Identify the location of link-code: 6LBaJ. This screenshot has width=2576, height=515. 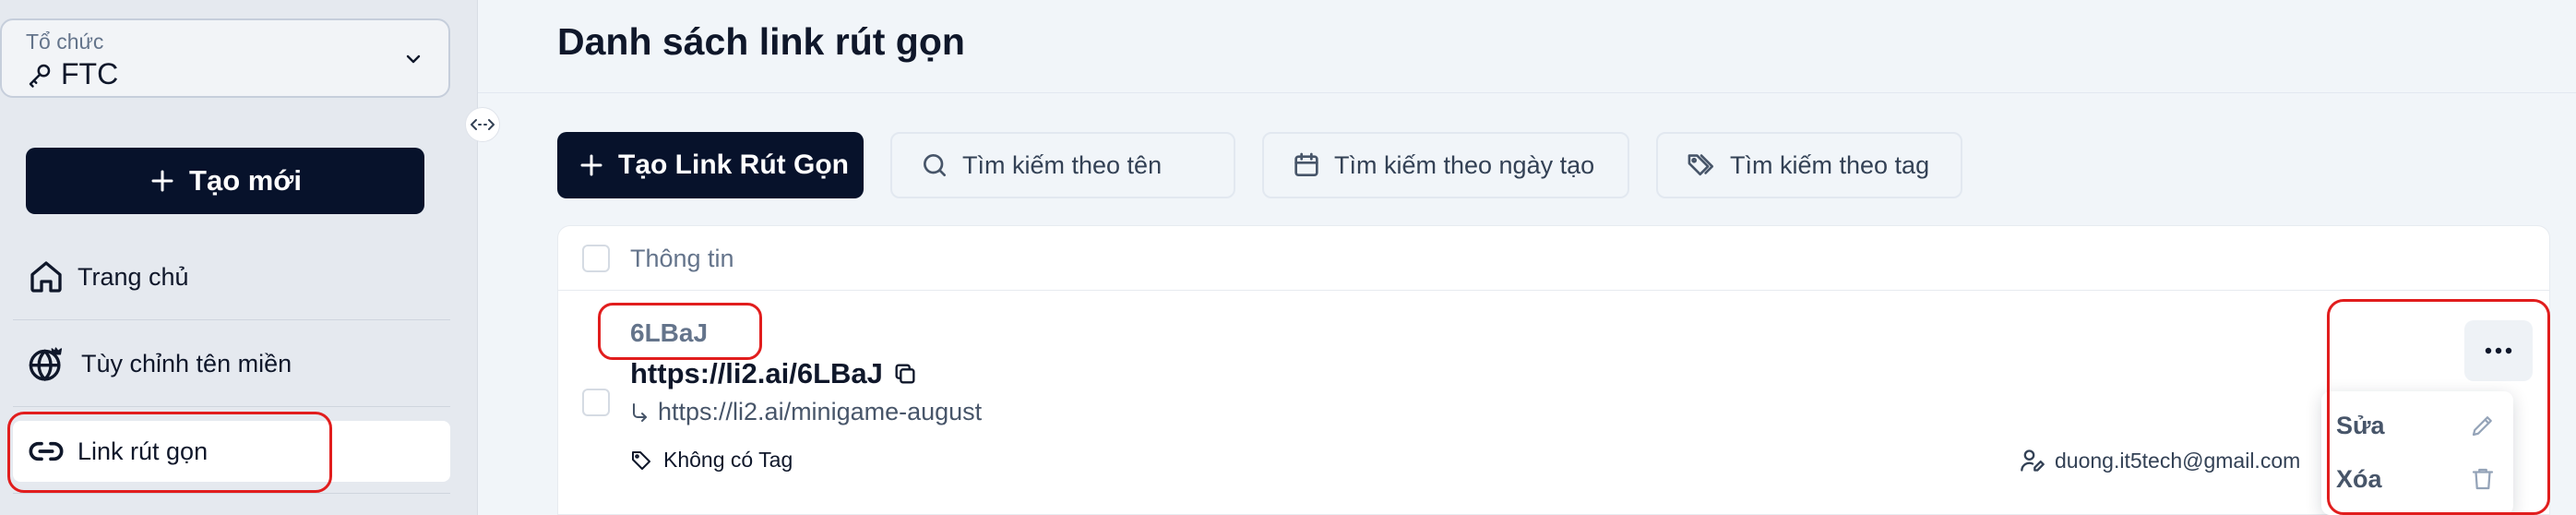
(669, 333).